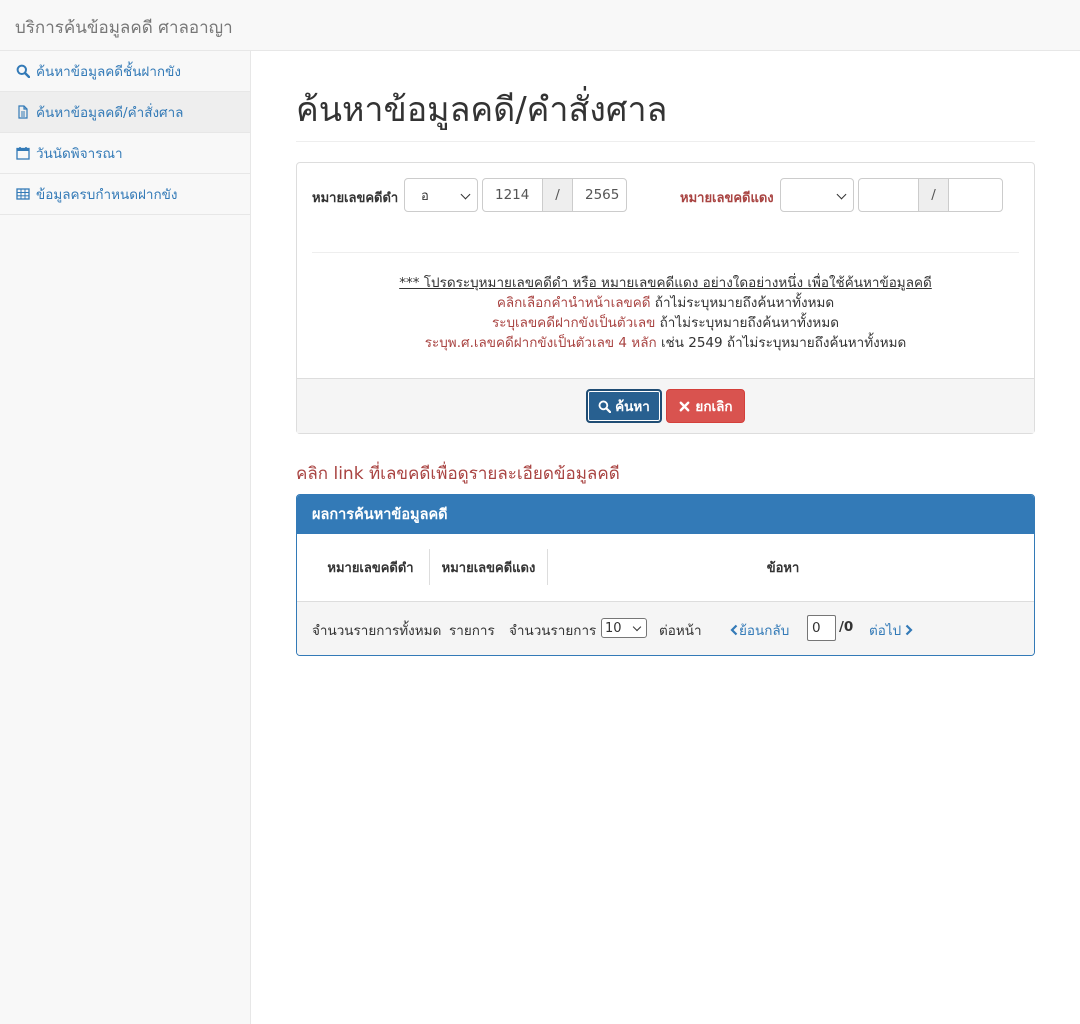  Describe the element at coordinates (727, 198) in the screenshot. I see `red-case-label: หมายเลขคดีแดง` at that location.